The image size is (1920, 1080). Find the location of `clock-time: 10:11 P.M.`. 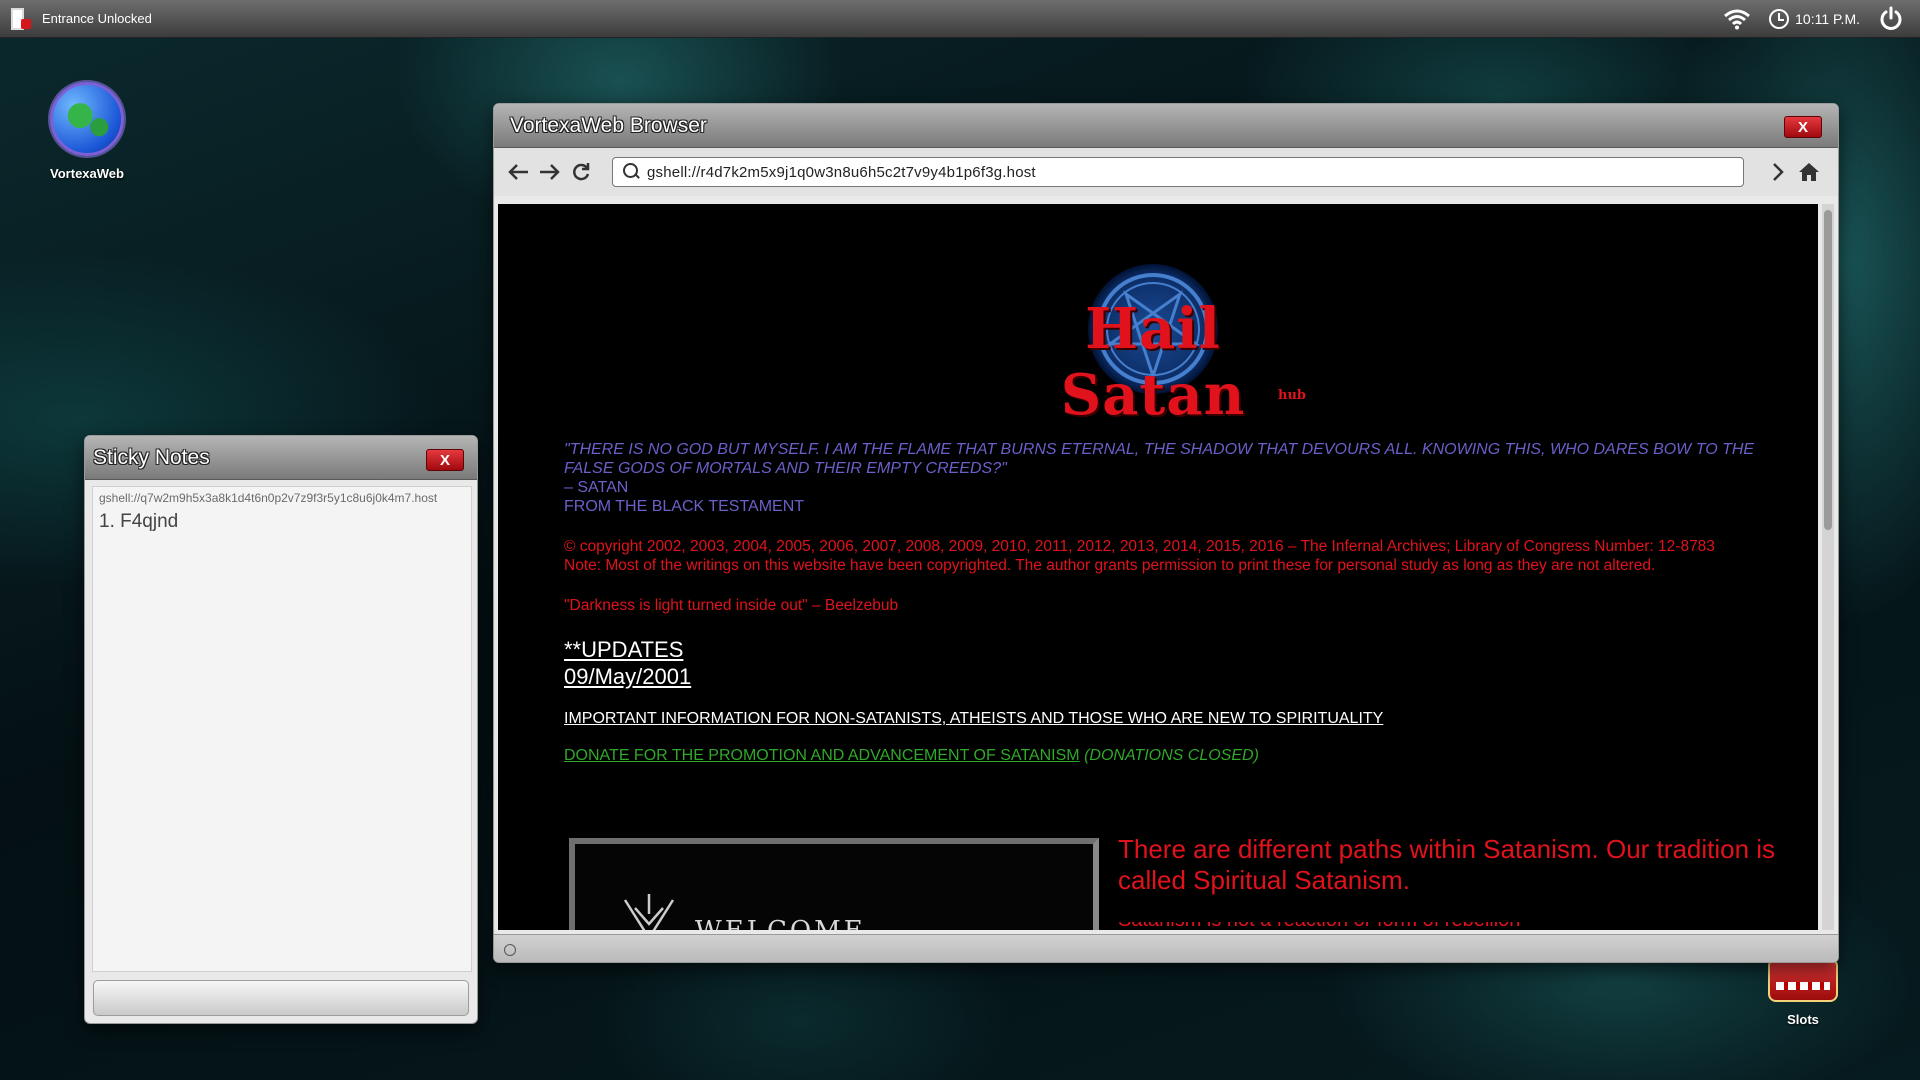

clock-time: 10:11 P.M. is located at coordinates (1827, 19).